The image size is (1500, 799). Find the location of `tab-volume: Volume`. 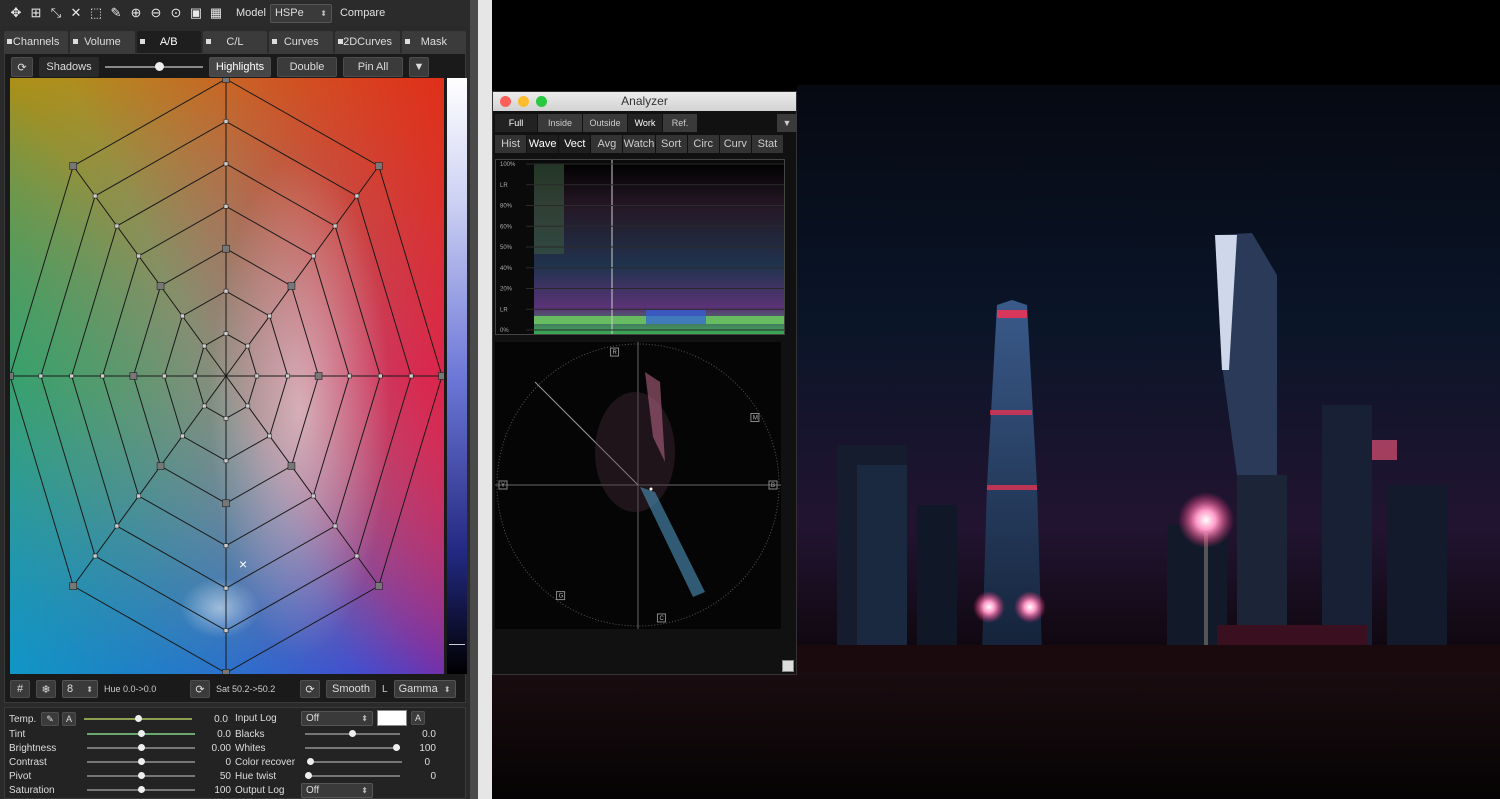

tab-volume: Volume is located at coordinates (102, 42).